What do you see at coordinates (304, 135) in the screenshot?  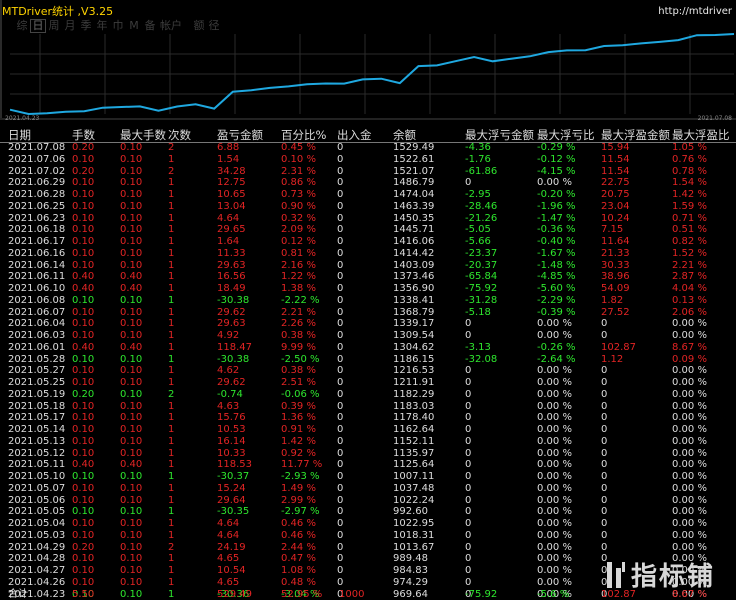 I see `header-pct: 百分比%` at bounding box center [304, 135].